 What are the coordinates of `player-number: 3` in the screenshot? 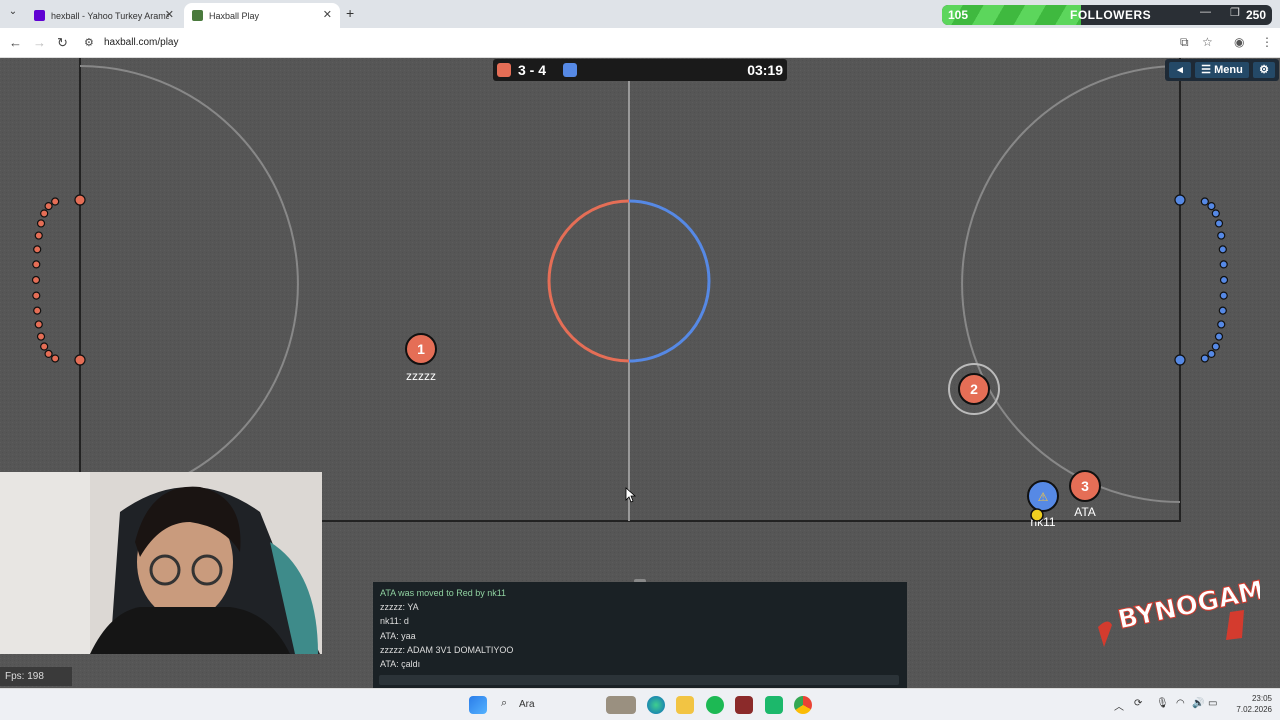 It's located at (1085, 486).